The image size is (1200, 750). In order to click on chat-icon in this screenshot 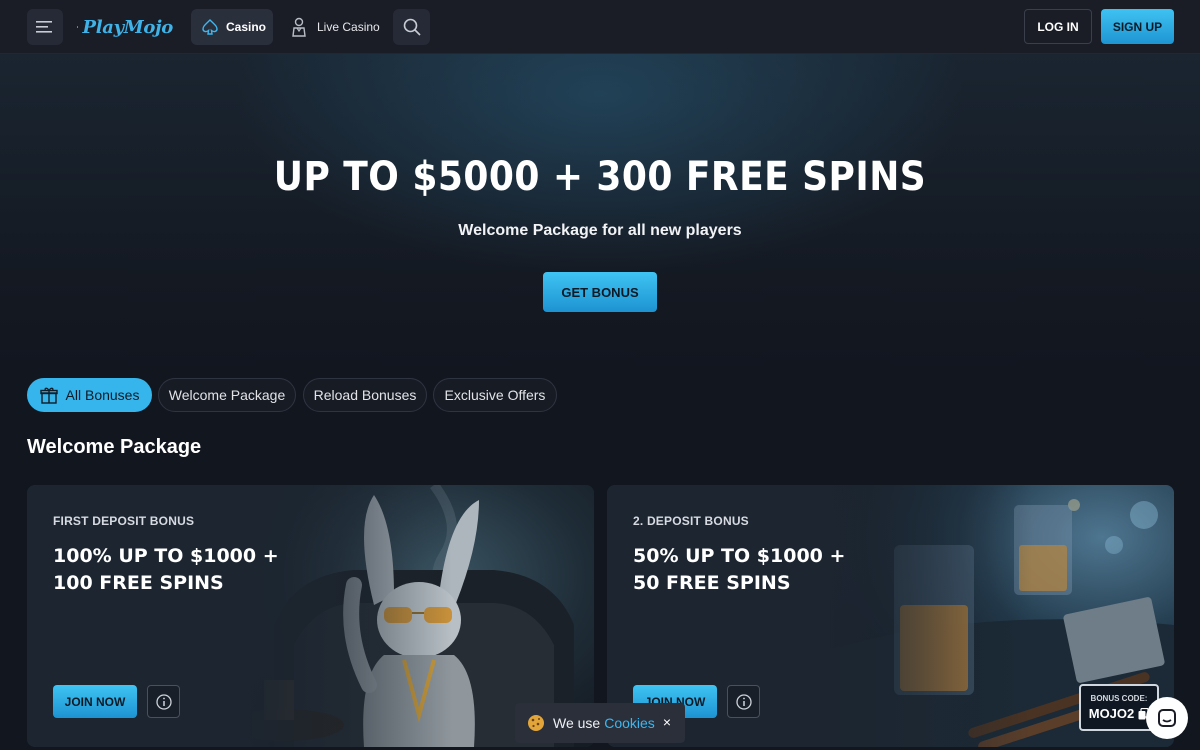, I will do `click(1167, 718)`.